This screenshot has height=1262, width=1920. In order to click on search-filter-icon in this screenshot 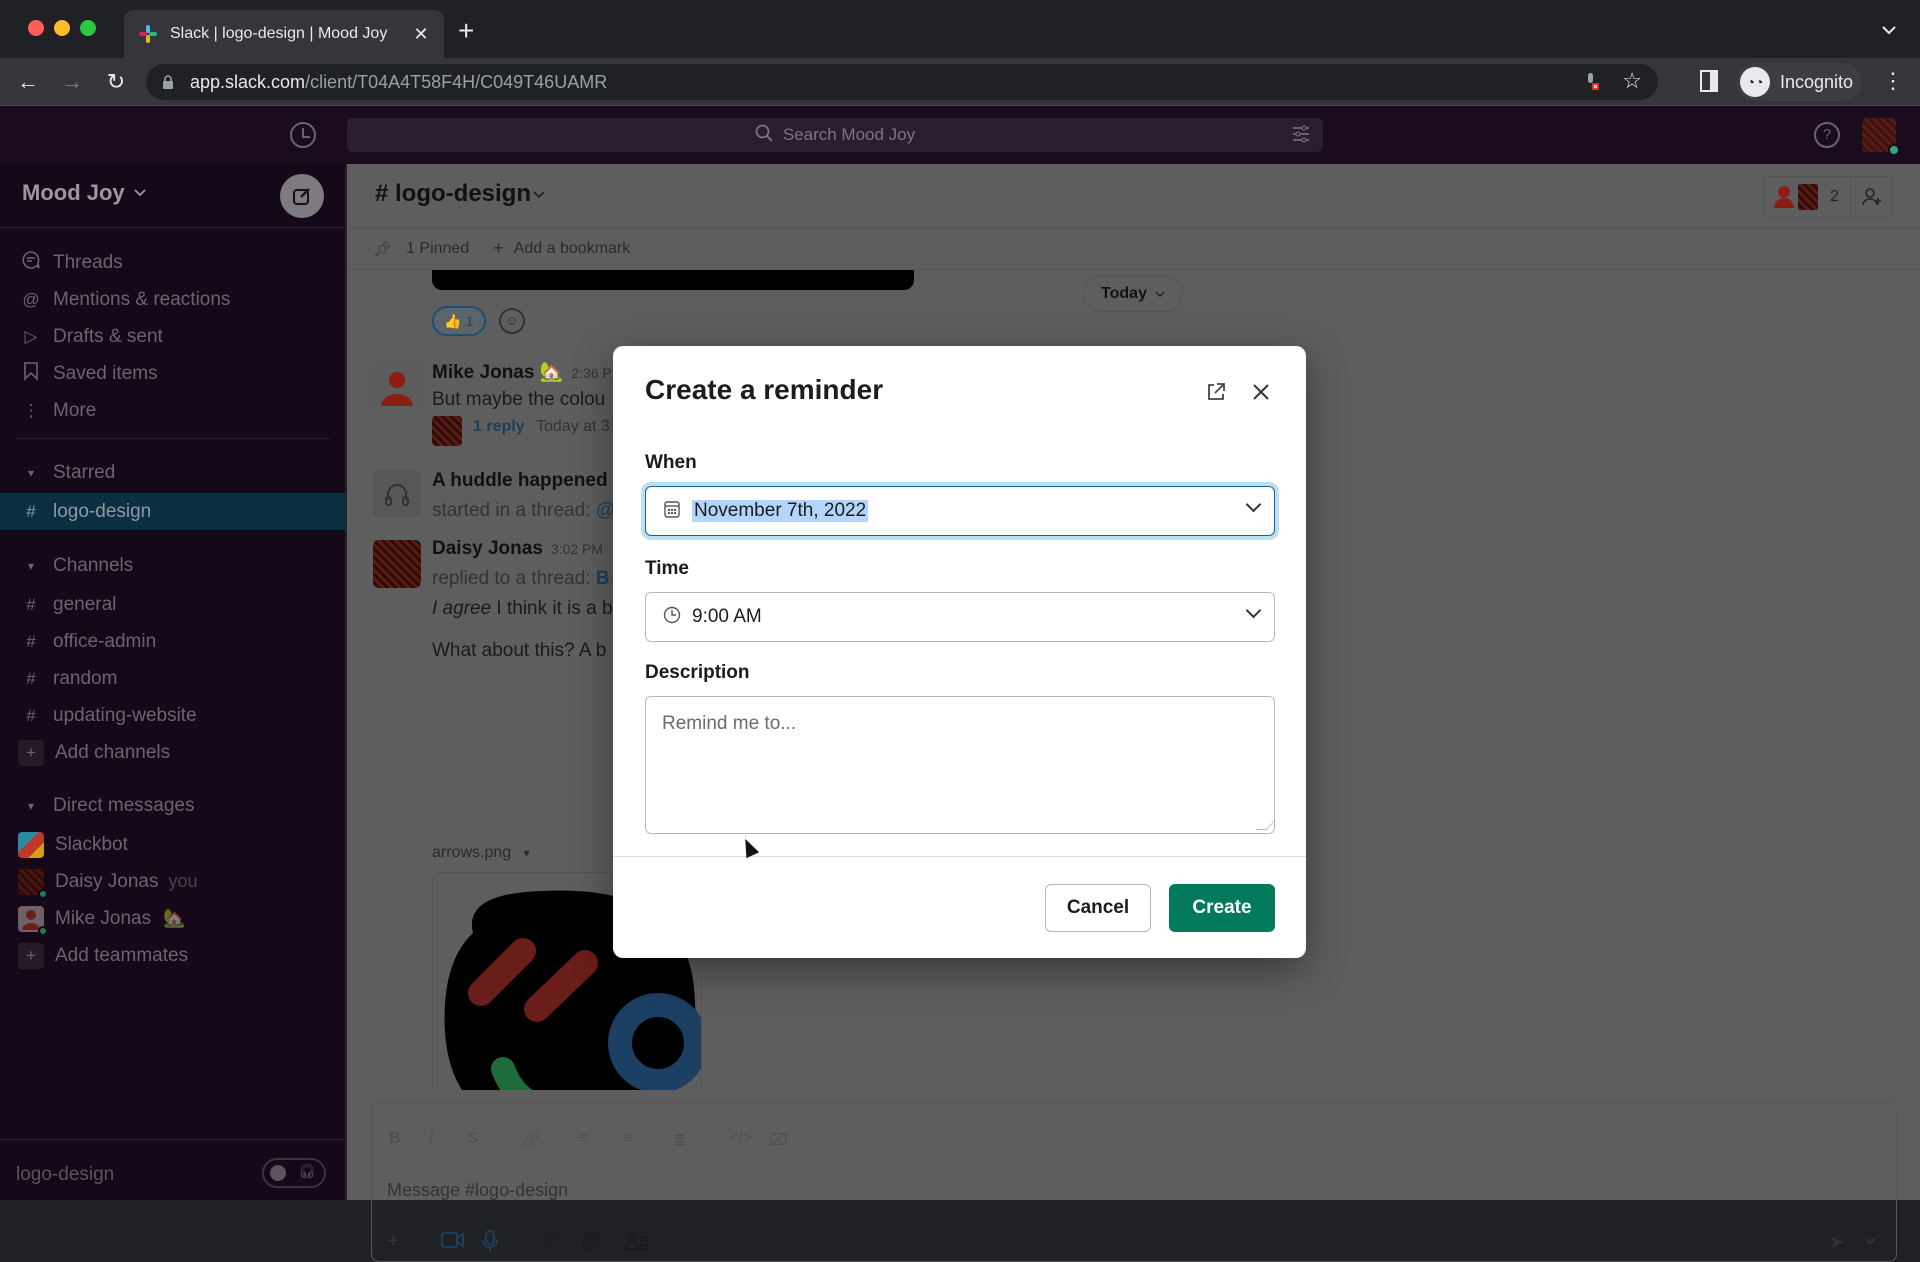, I will do `click(1301, 136)`.